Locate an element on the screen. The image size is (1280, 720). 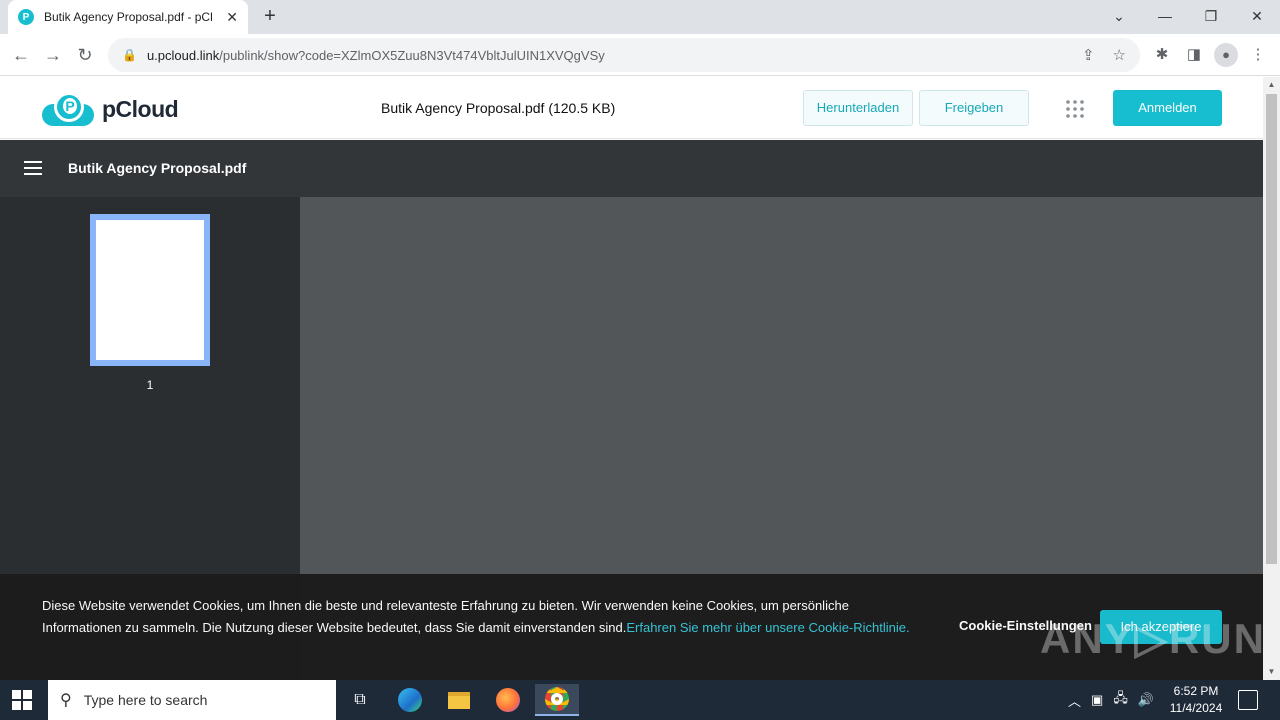
page-number-label: 1 is located at coordinates (150, 385).